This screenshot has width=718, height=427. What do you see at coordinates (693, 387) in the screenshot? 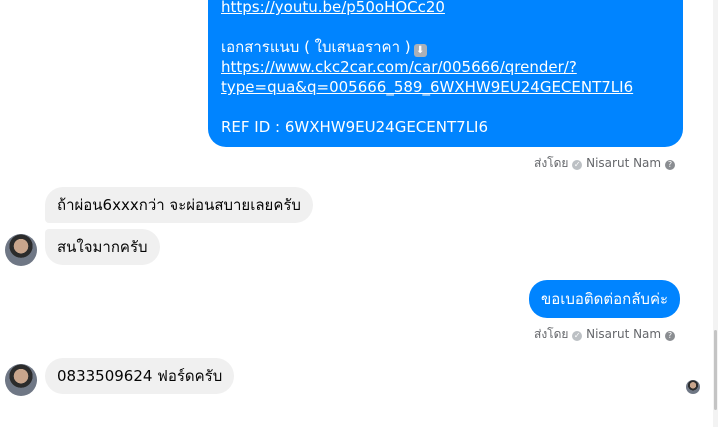
I see `seen-avatar-icon` at bounding box center [693, 387].